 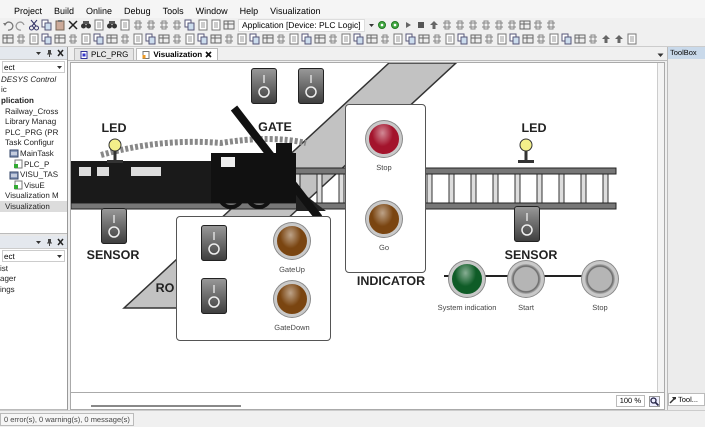 What do you see at coordinates (275, 127) in the screenshot?
I see `canvas-label: GATE` at bounding box center [275, 127].